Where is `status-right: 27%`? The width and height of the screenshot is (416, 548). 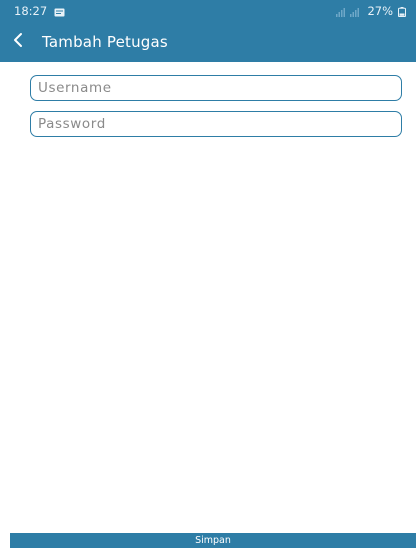
status-right: 27% is located at coordinates (371, 11).